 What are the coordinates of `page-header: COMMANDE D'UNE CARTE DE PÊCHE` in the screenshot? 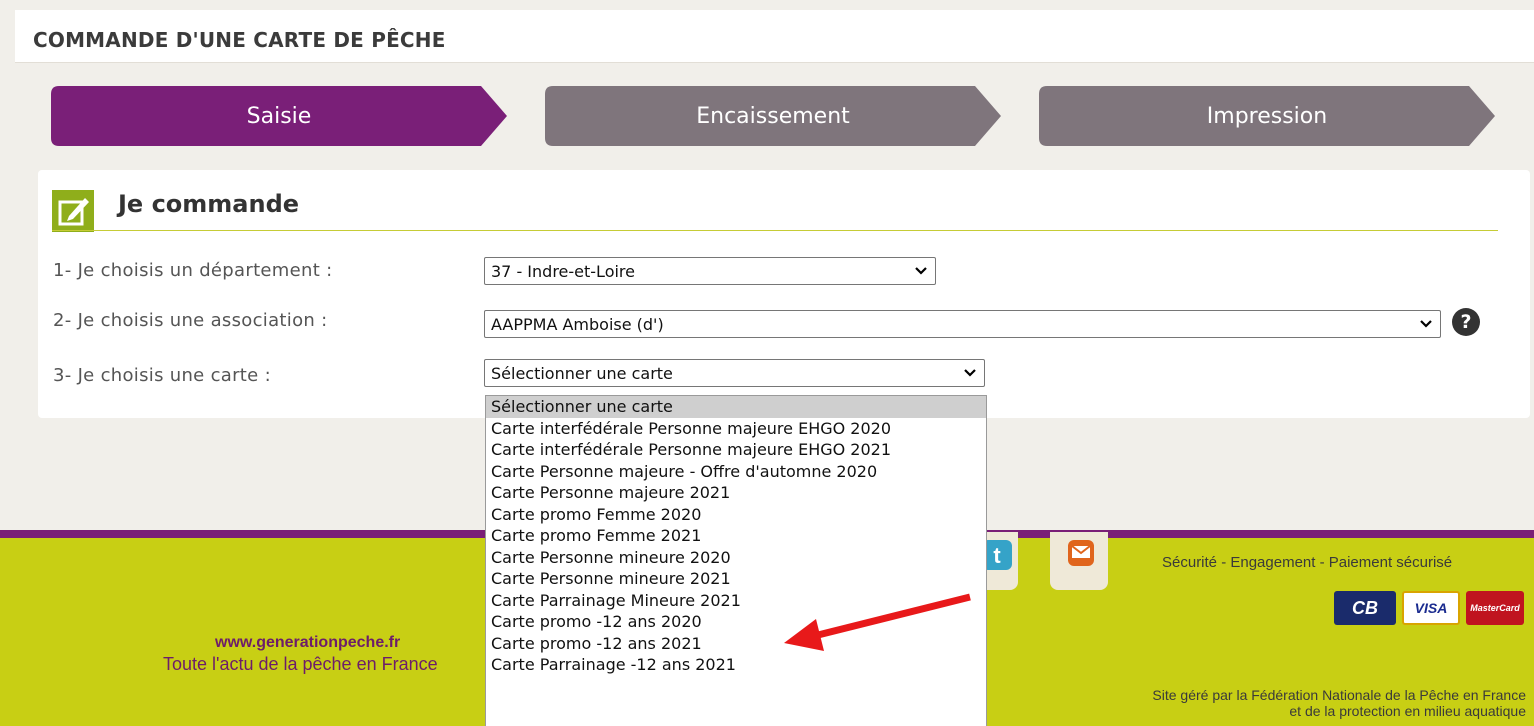 It's located at (774, 36).